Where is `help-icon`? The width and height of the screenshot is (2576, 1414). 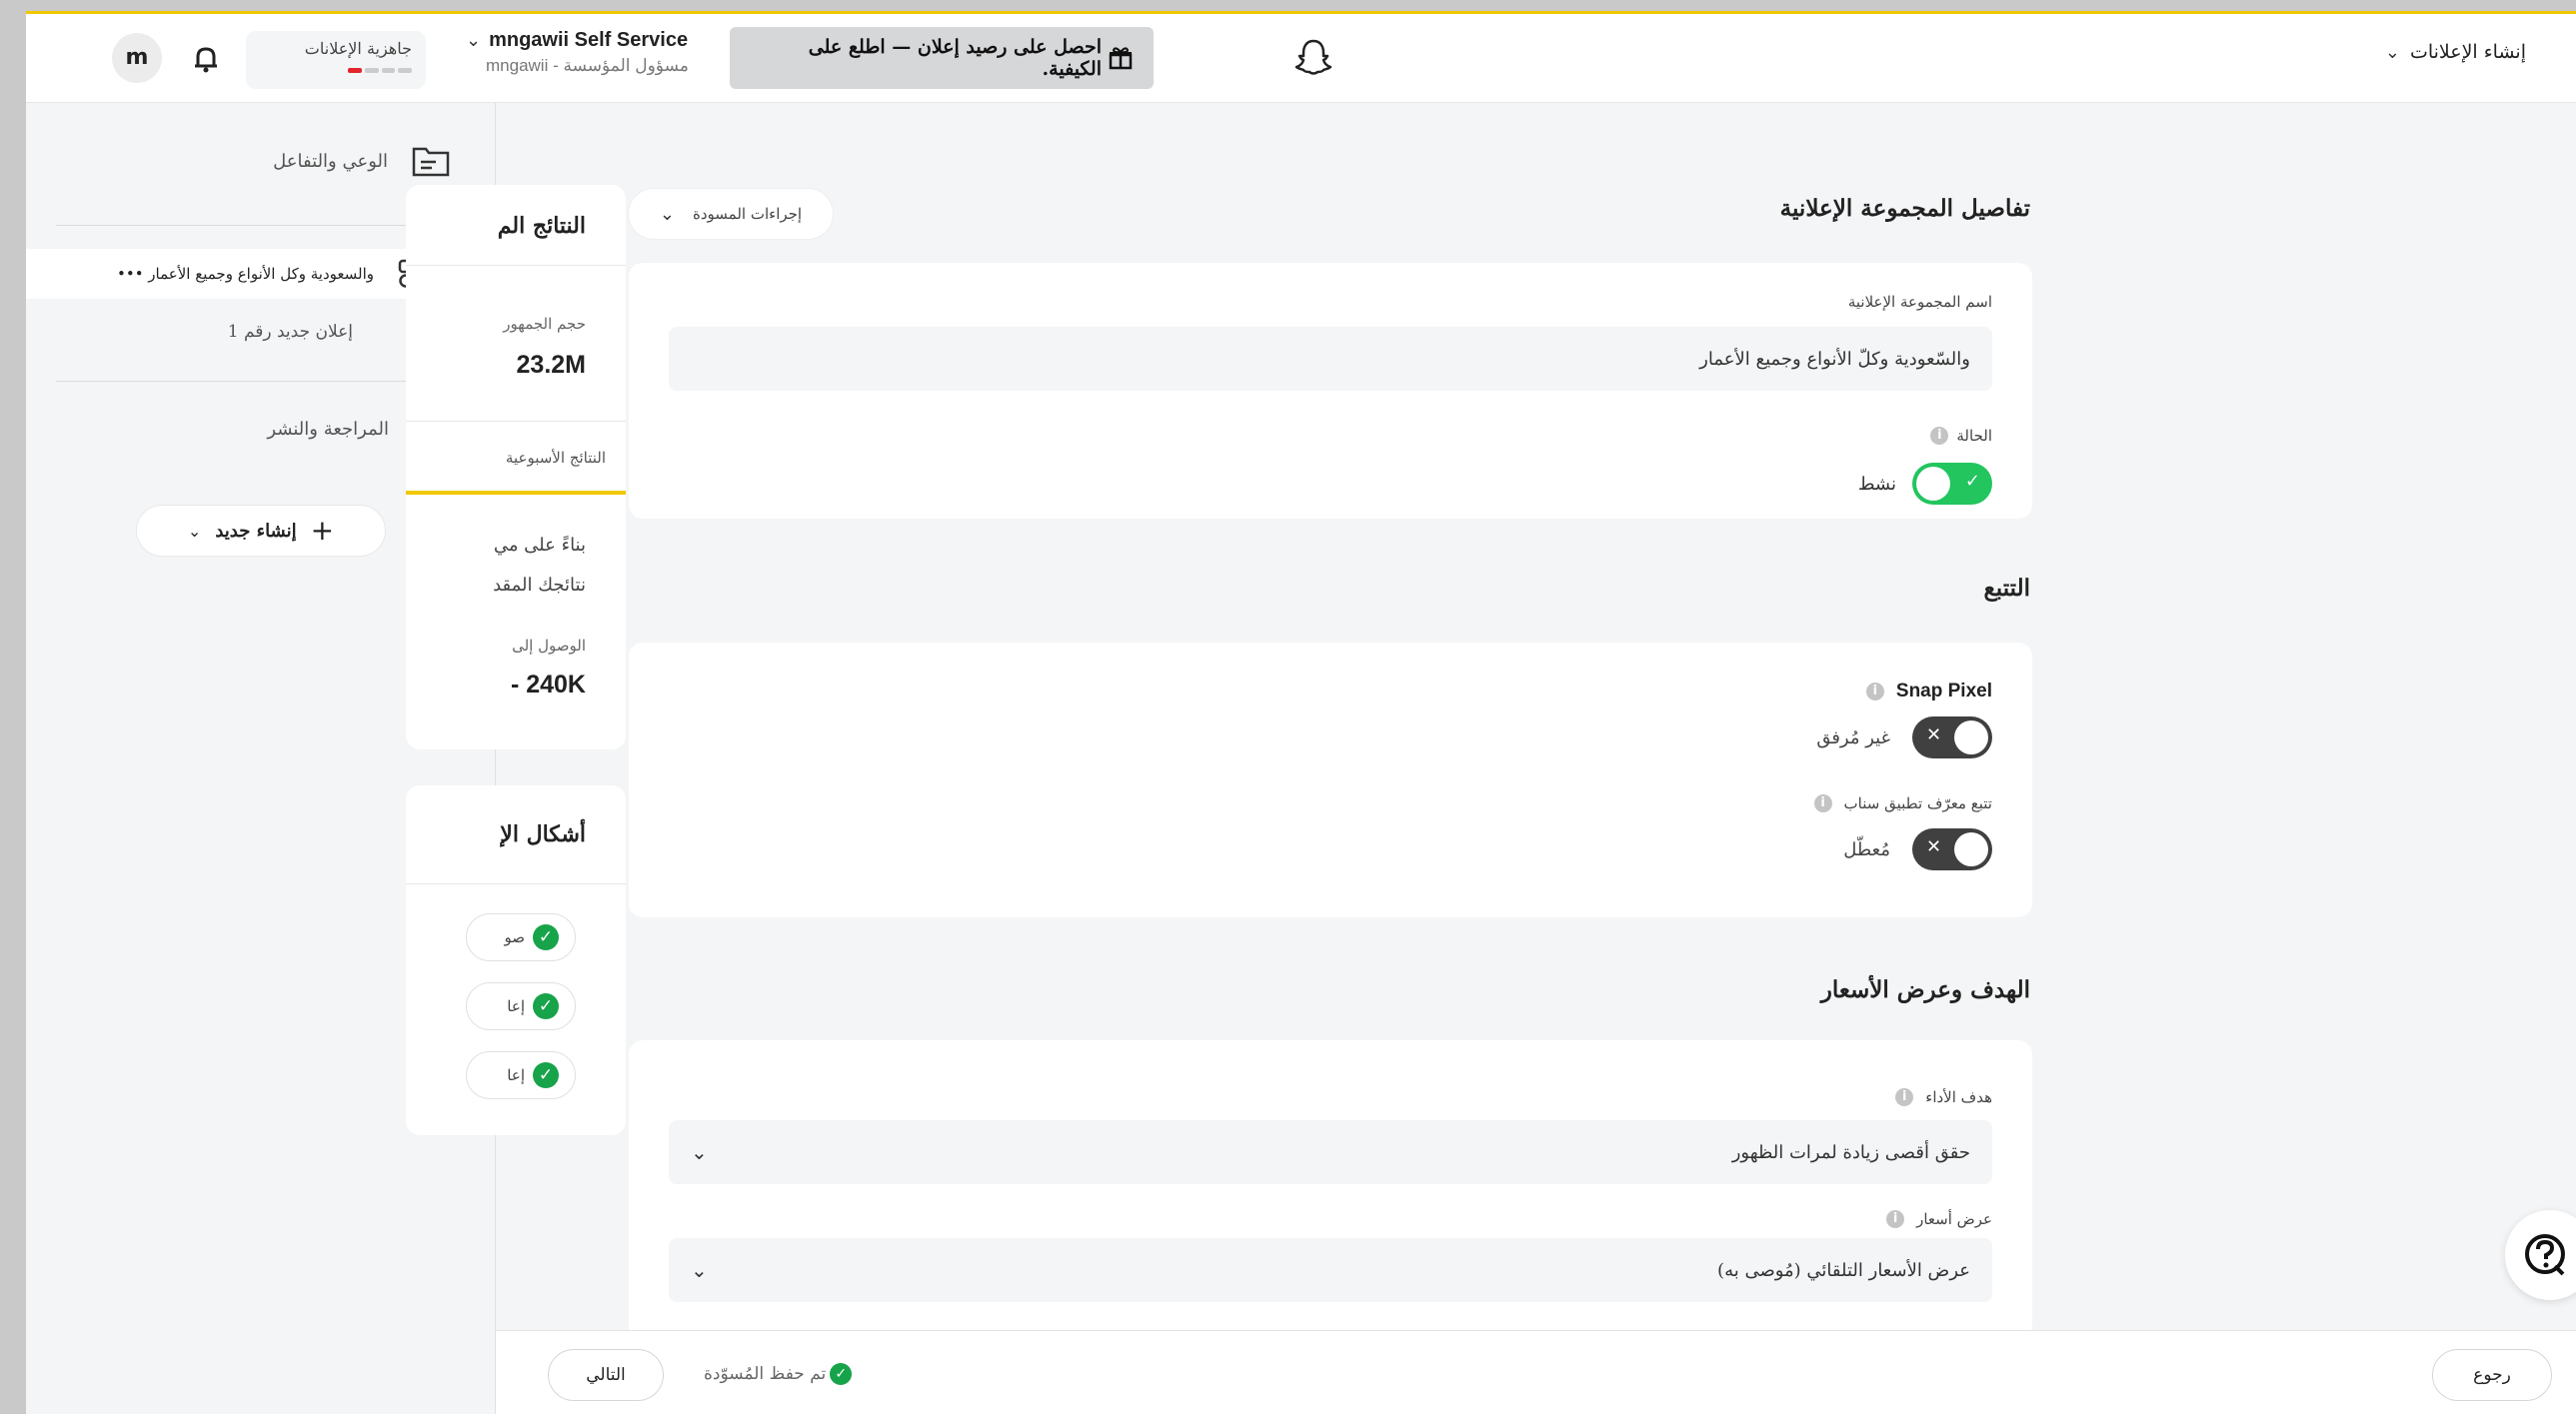 help-icon is located at coordinates (2545, 1254).